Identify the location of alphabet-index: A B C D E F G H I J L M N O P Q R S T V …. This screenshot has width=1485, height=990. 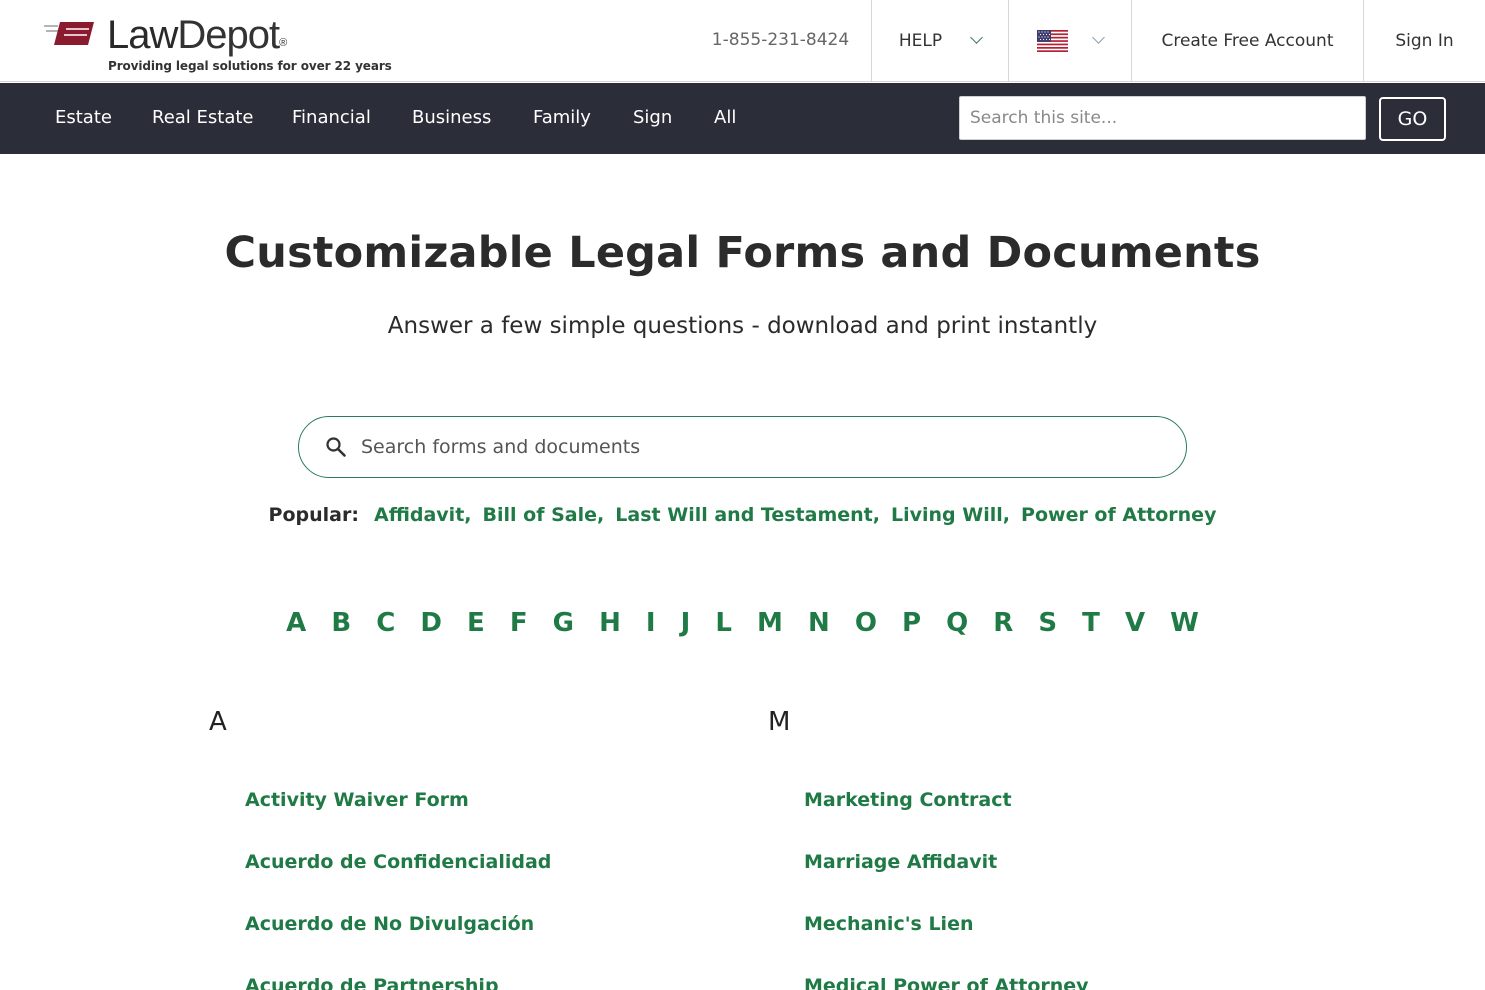
(742, 623).